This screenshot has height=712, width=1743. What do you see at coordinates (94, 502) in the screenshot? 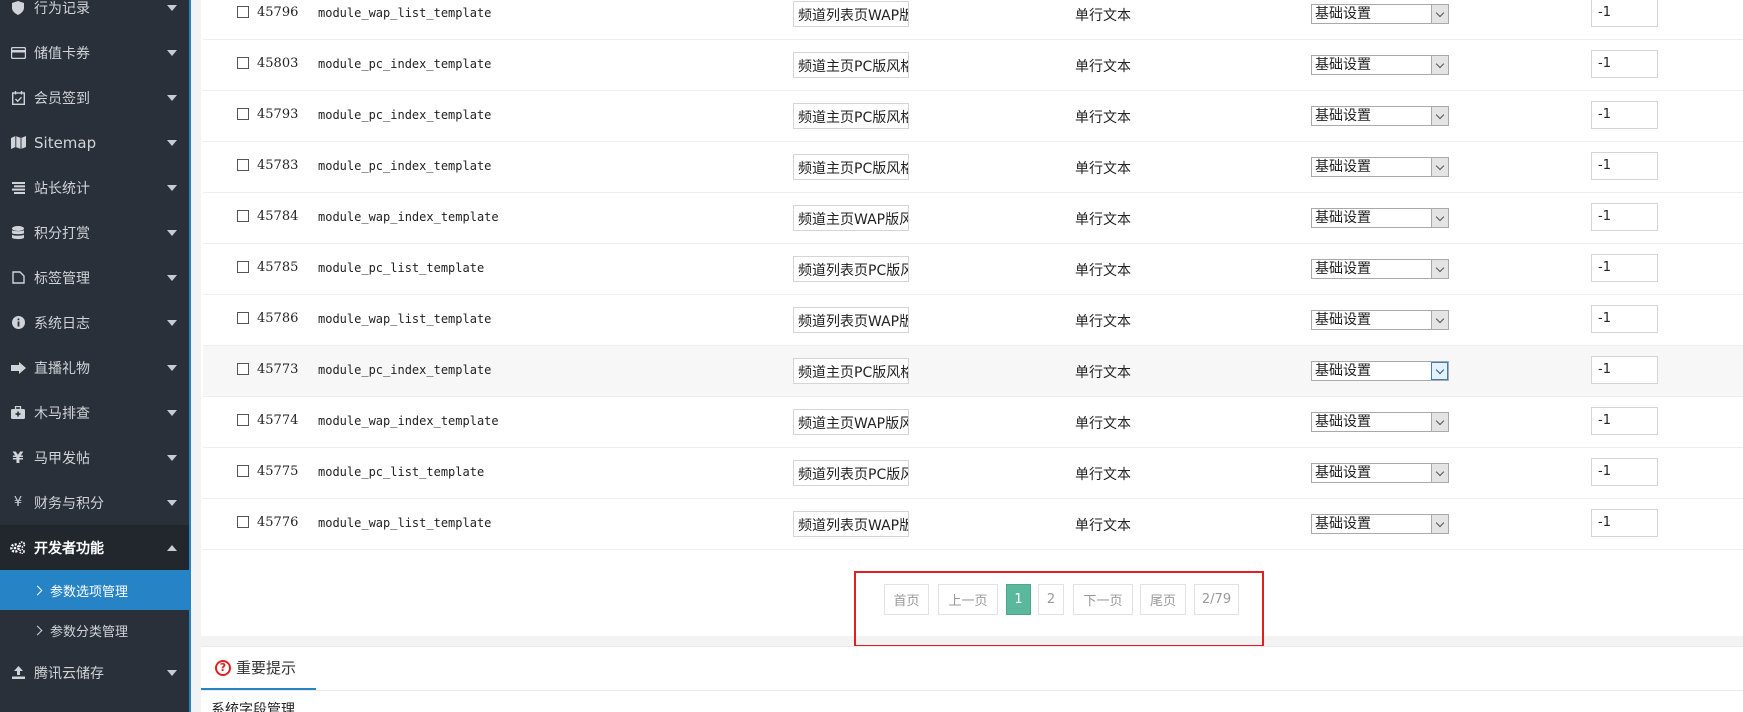
I see `sidebar-item-finance-points: ¥ 财务与积分` at bounding box center [94, 502].